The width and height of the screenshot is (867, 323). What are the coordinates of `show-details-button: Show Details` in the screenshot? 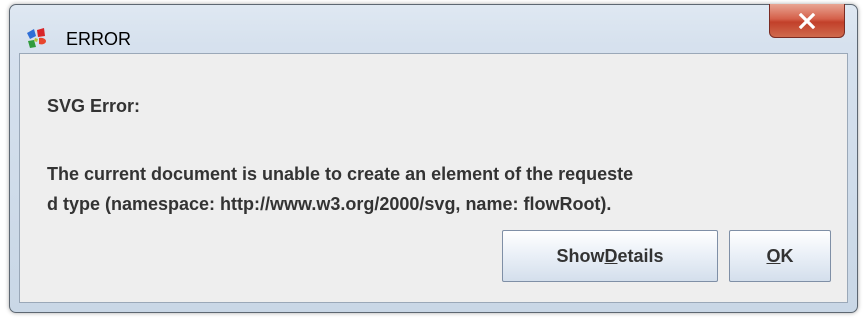 It's located at (610, 256).